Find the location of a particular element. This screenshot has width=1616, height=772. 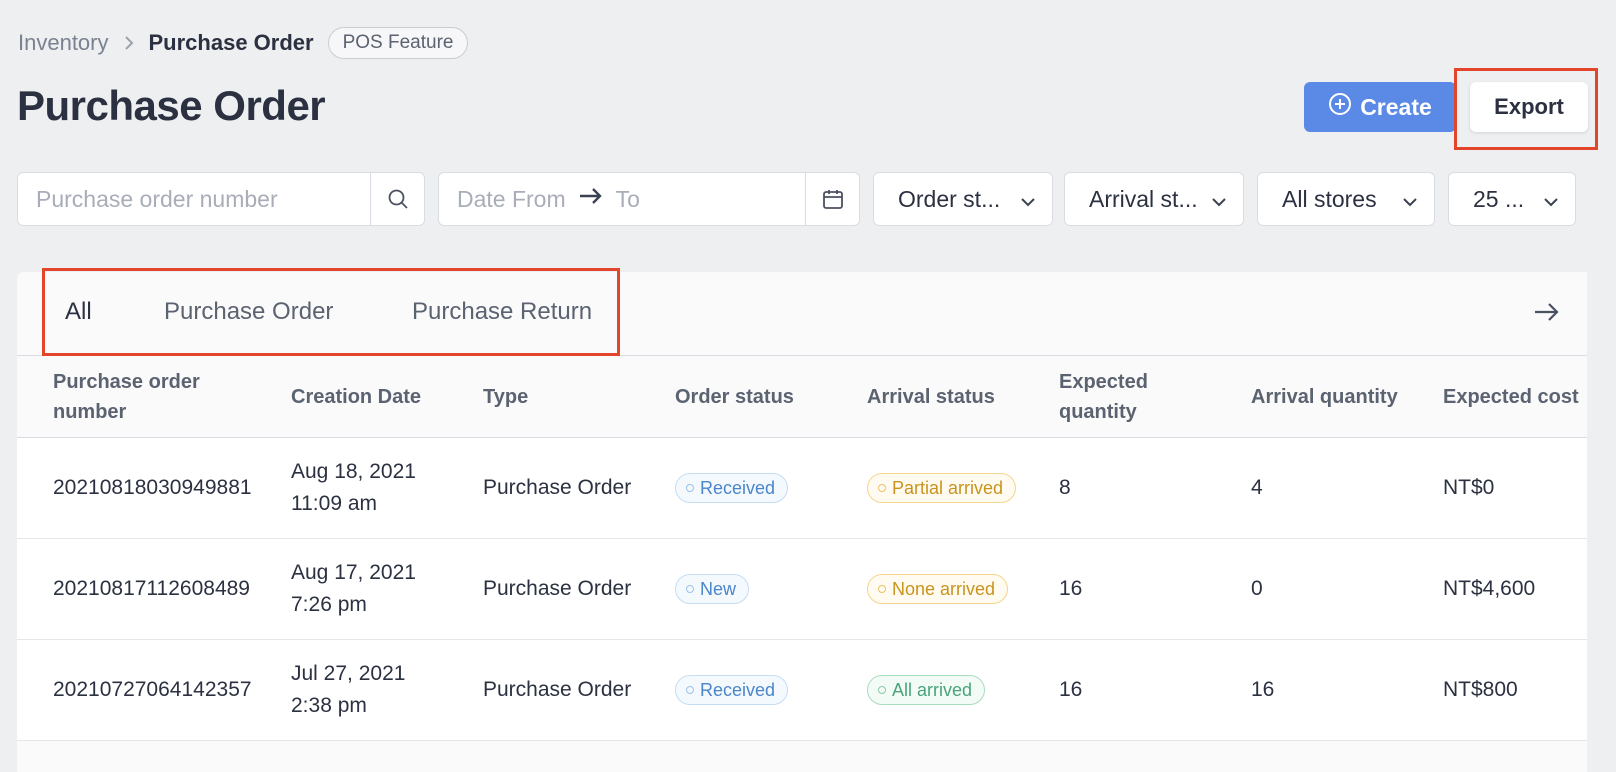

breadcrumb: Inventory Purchase Order POS Feature is located at coordinates (243, 43).